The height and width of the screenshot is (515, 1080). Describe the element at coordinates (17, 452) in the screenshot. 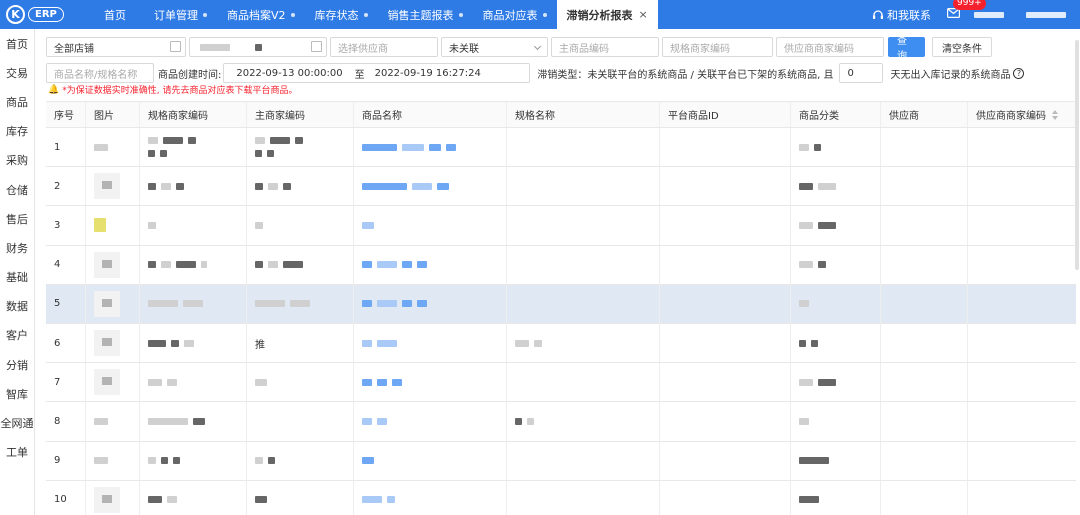

I see `sidebar-item-workorder: 工单` at that location.